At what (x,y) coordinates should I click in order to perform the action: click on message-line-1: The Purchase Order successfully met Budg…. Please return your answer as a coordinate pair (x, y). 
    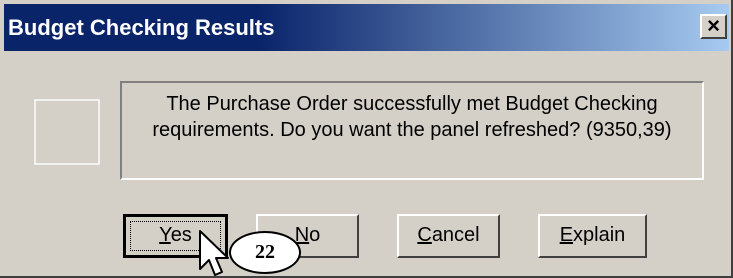
    Looking at the image, I should click on (412, 104).